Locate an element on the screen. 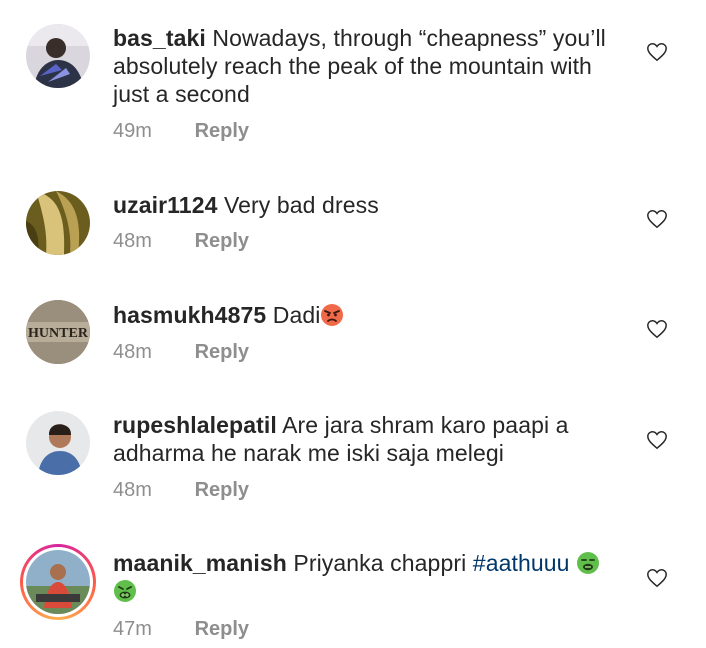 Image resolution: width=706 pixels, height=648 pixels. comment-body: Very bad dress is located at coordinates (301, 205).